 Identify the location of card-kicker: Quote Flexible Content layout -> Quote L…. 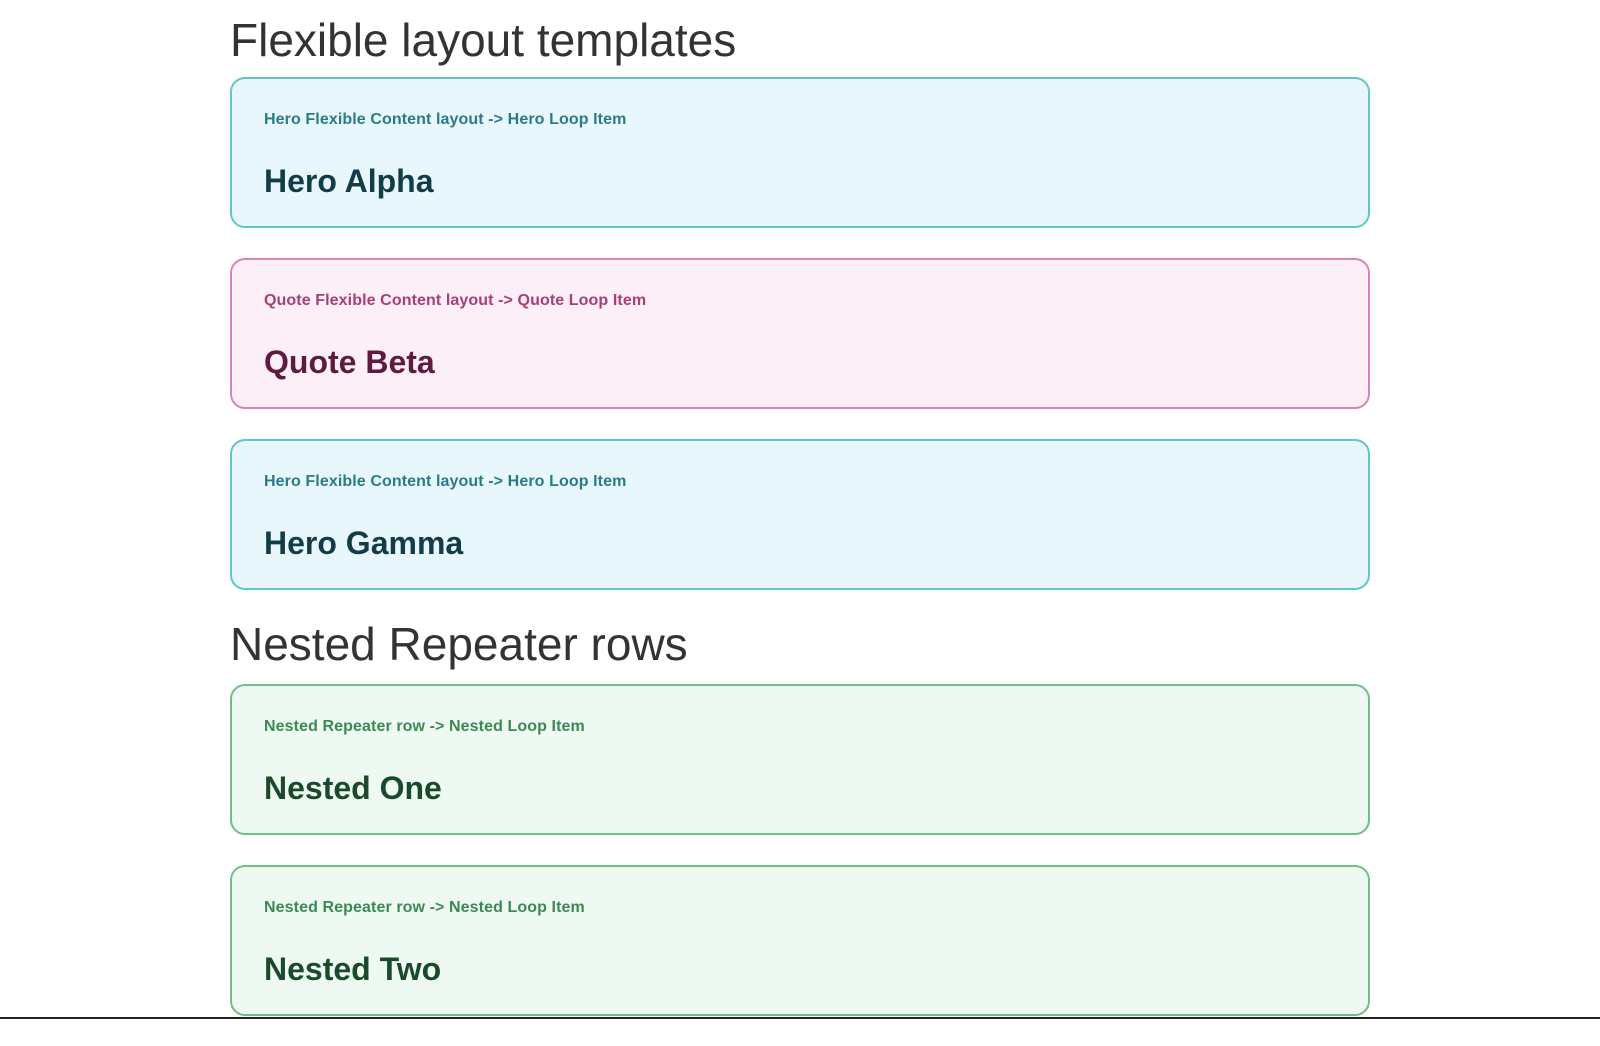
(455, 300).